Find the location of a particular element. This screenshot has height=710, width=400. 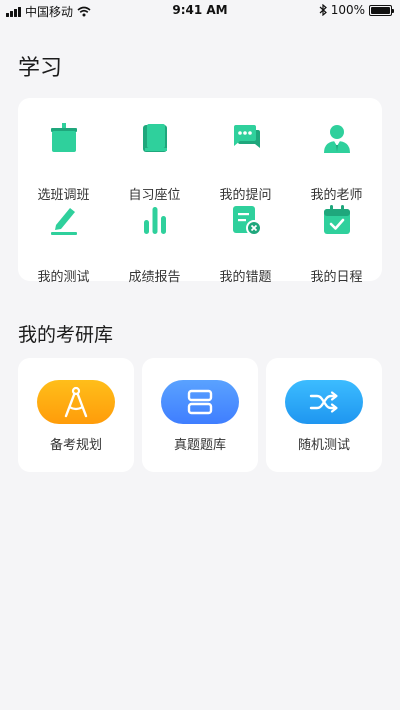

grid-item-label: 我的测试 is located at coordinates (63, 277).